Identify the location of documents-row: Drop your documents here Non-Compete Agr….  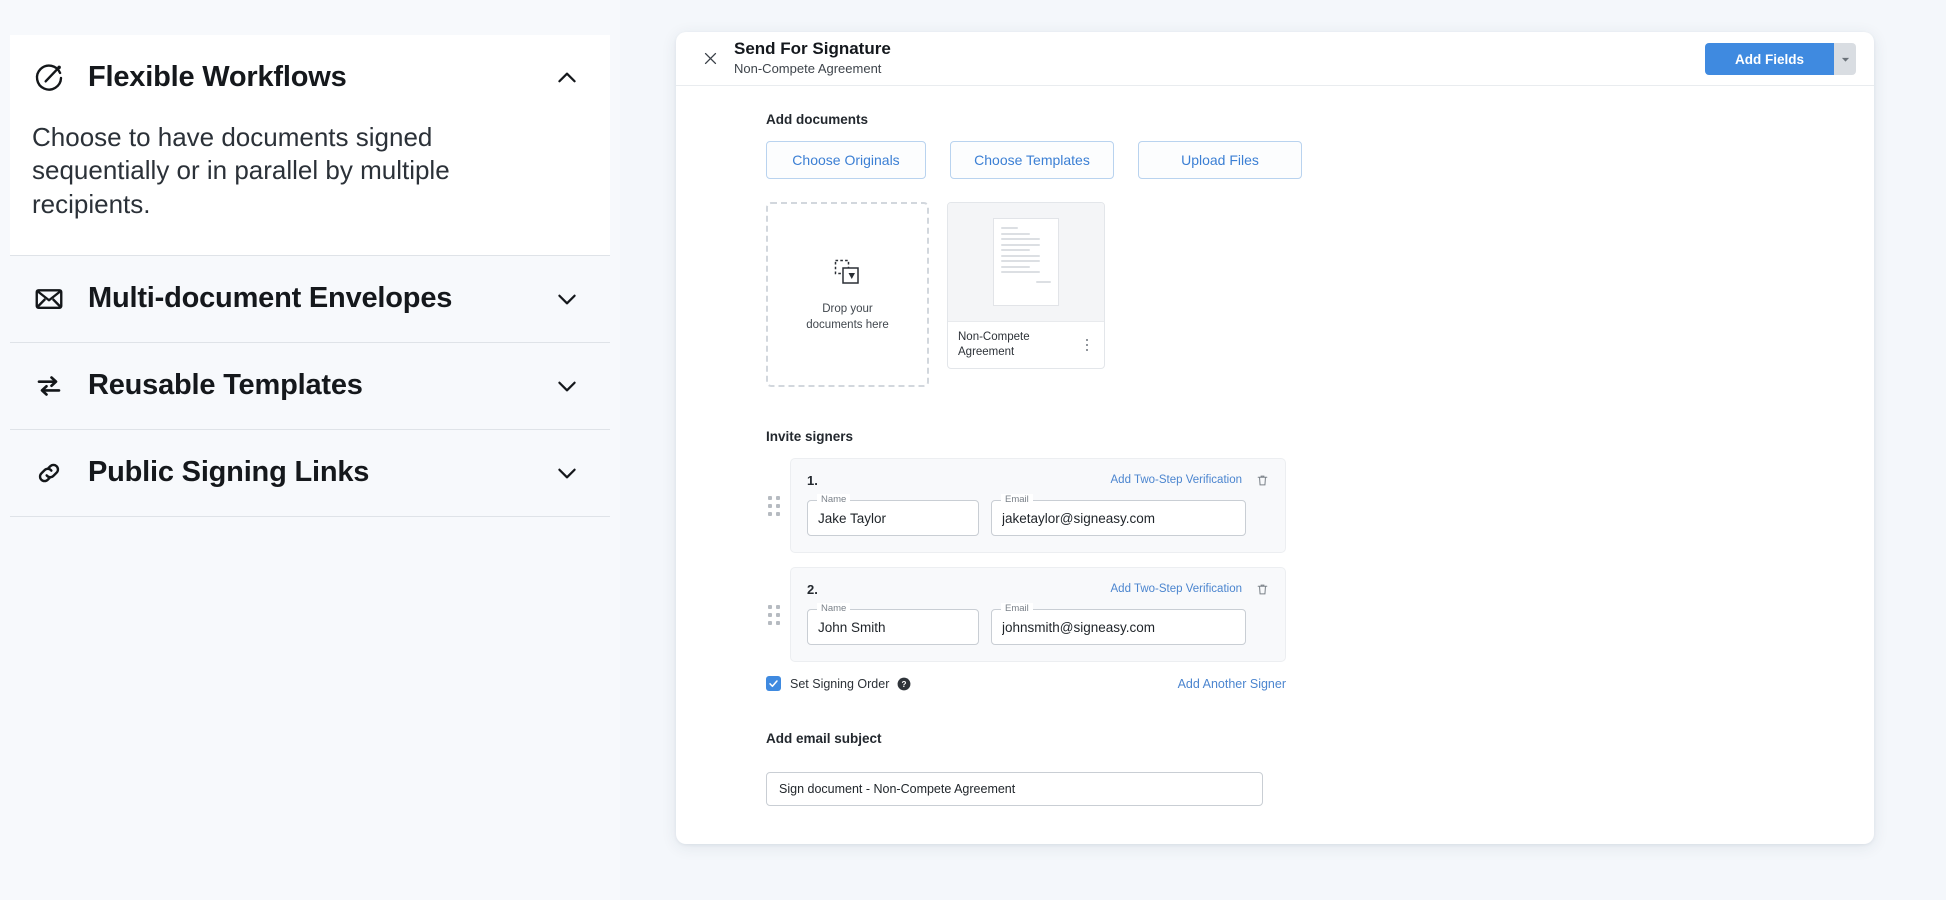
(1320, 294).